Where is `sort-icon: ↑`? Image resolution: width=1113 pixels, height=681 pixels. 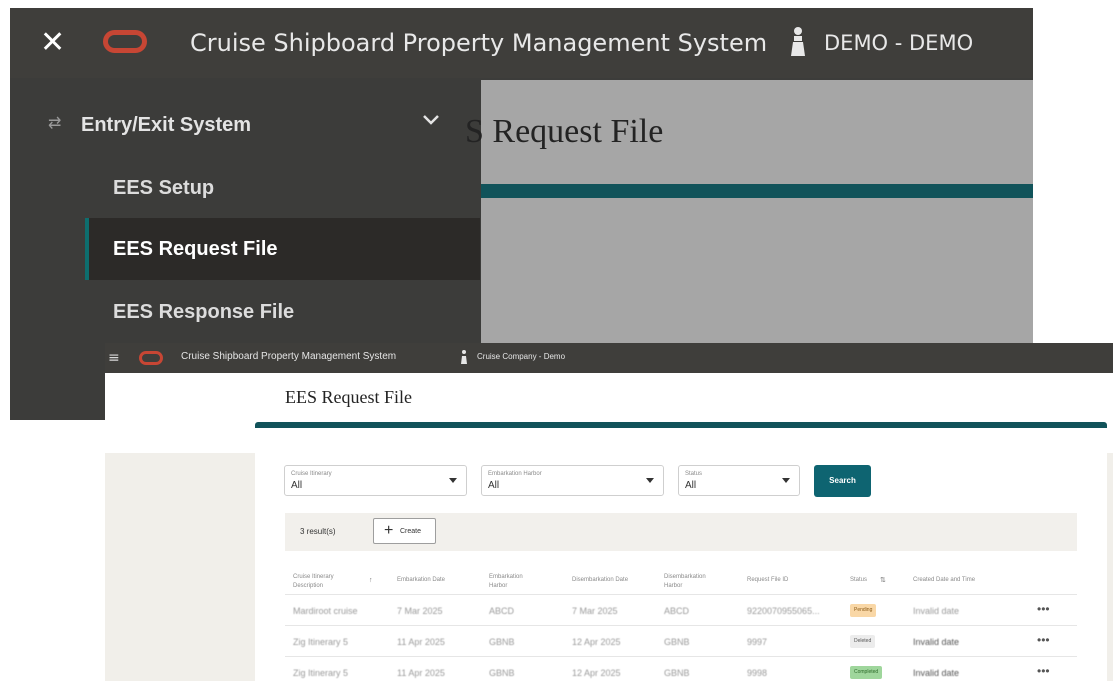
sort-icon: ↑ is located at coordinates (371, 580).